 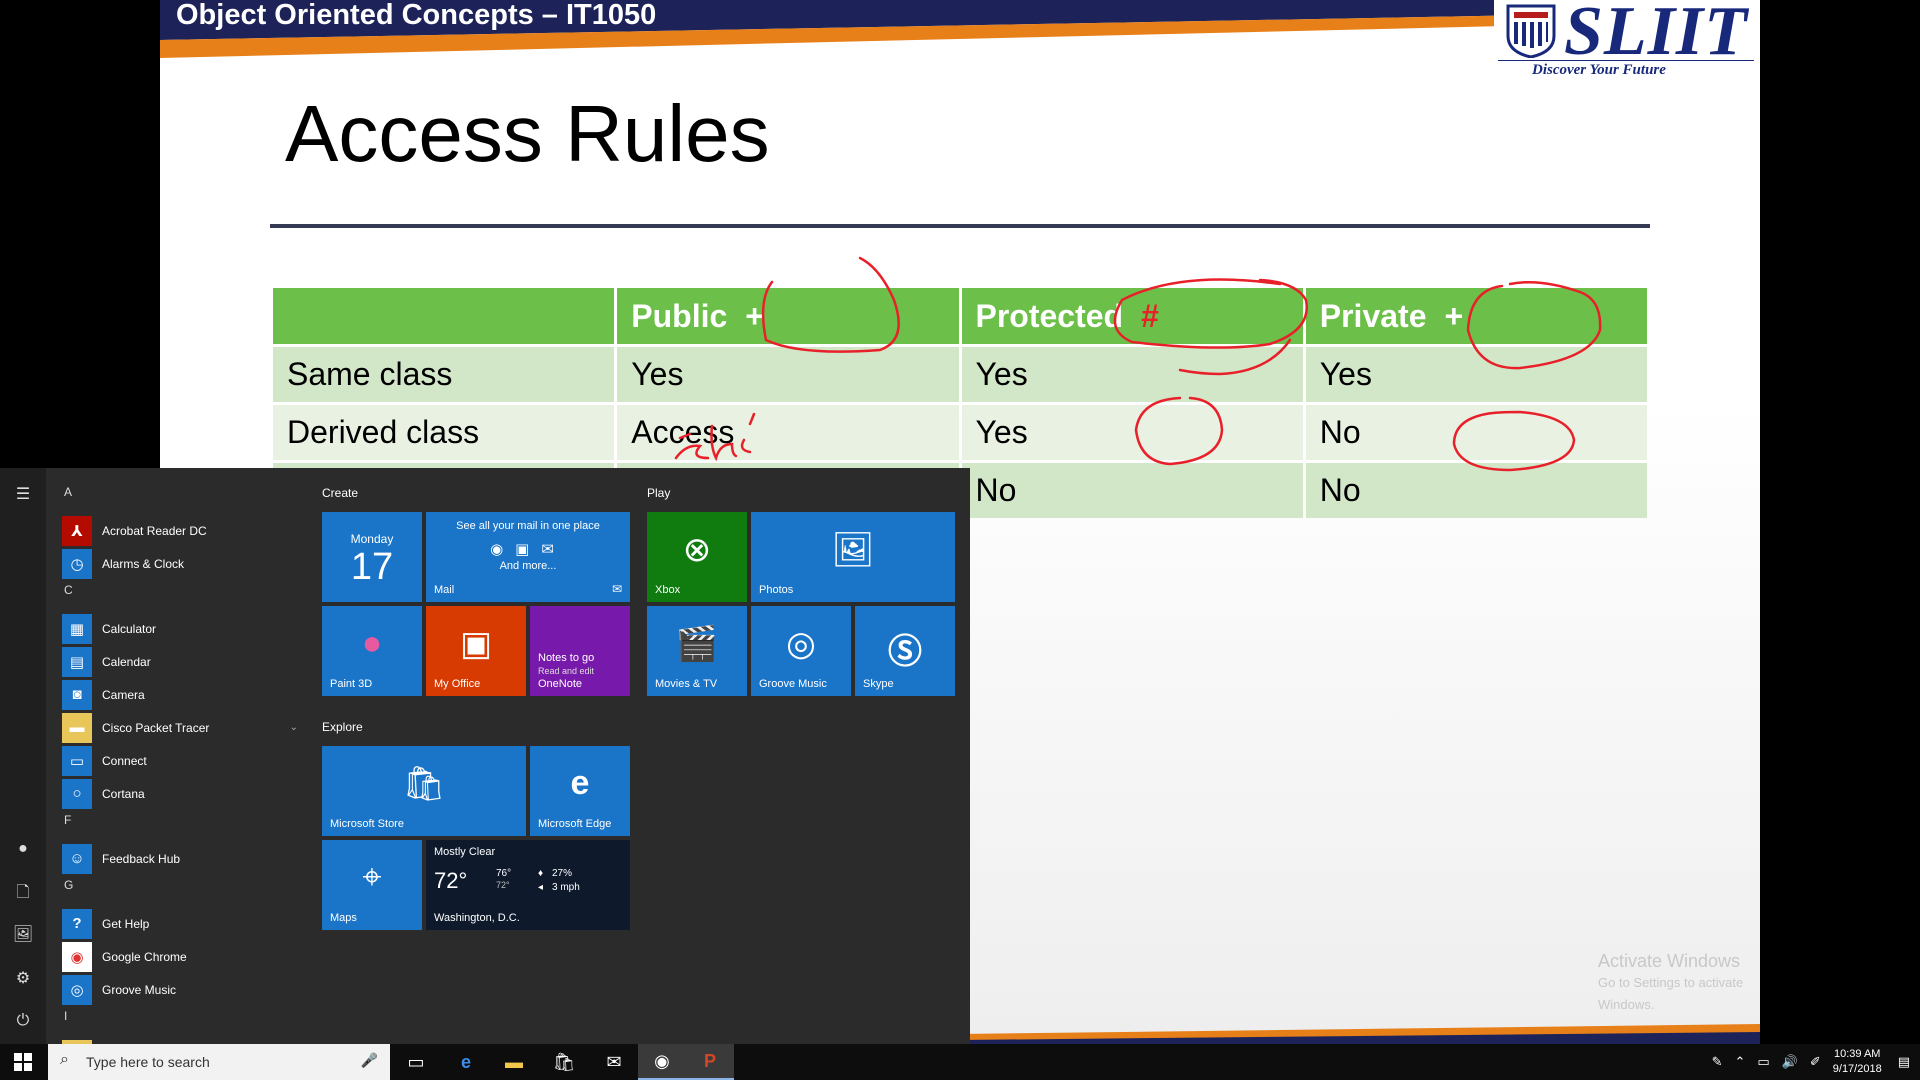 What do you see at coordinates (77, 956) in the screenshot?
I see `chrome-icon: ◉` at bounding box center [77, 956].